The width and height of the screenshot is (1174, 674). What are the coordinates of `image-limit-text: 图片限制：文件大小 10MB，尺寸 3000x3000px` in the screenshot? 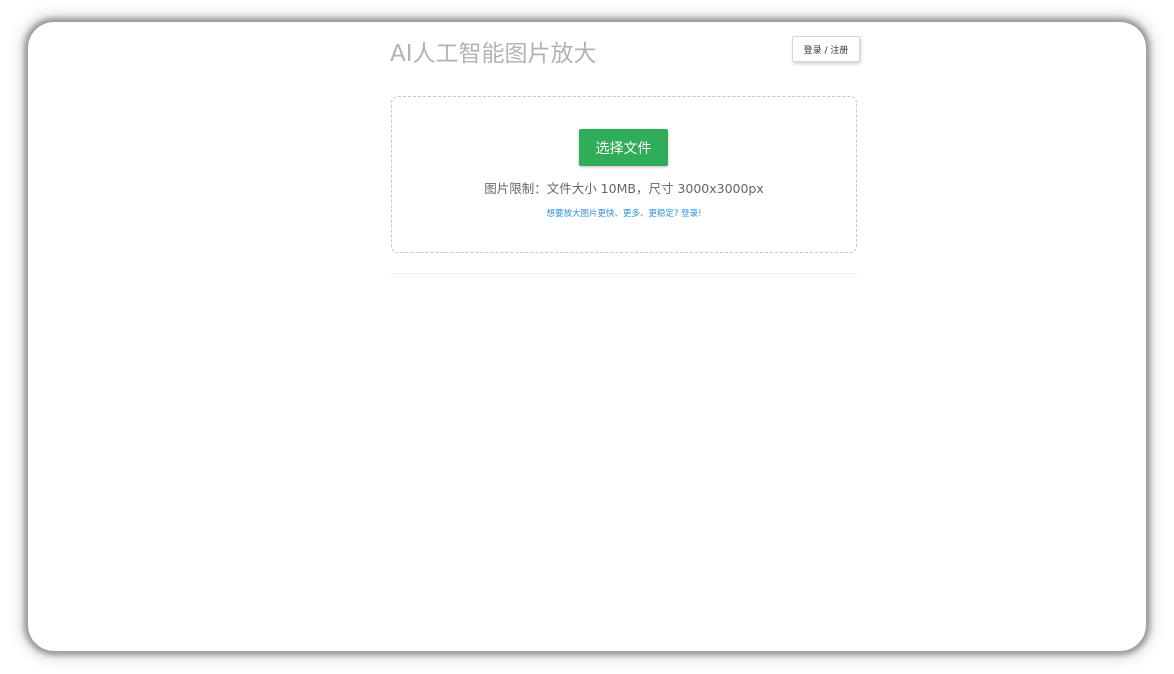 It's located at (624, 188).